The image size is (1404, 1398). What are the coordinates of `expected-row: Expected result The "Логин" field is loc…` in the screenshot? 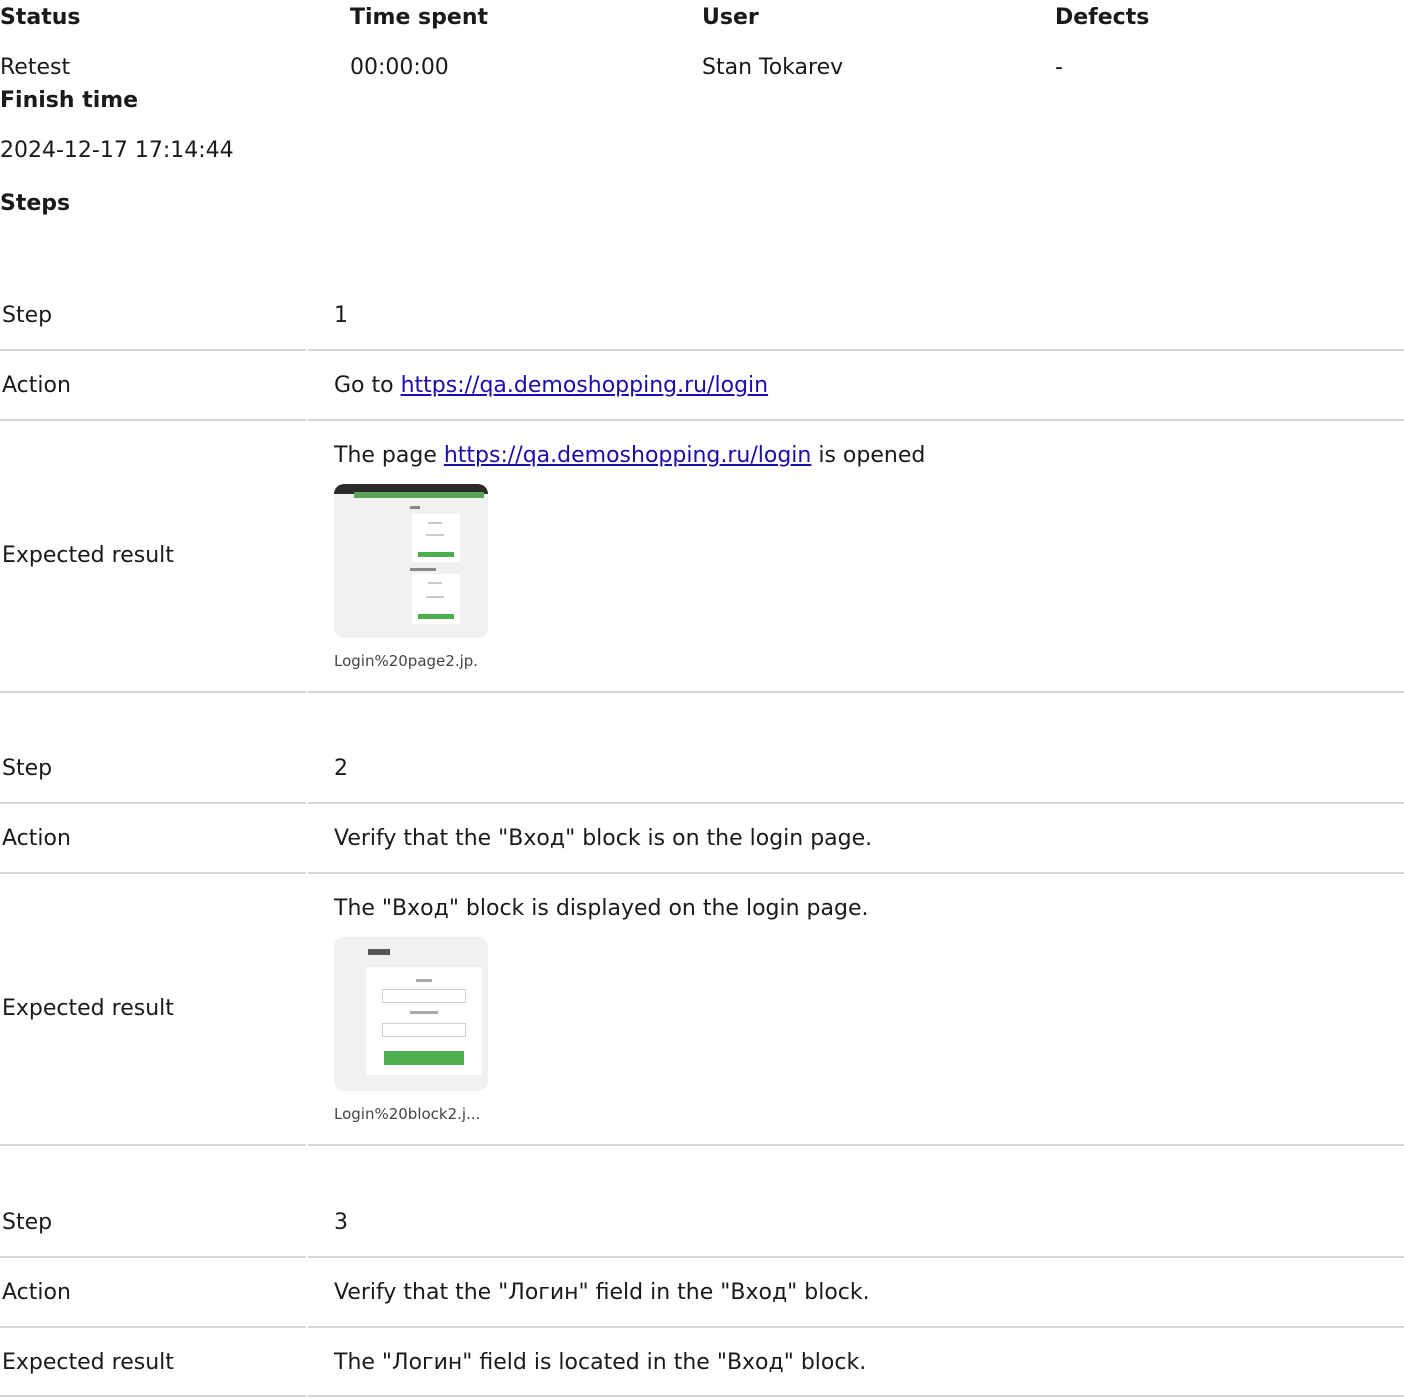 It's located at (702, 1362).